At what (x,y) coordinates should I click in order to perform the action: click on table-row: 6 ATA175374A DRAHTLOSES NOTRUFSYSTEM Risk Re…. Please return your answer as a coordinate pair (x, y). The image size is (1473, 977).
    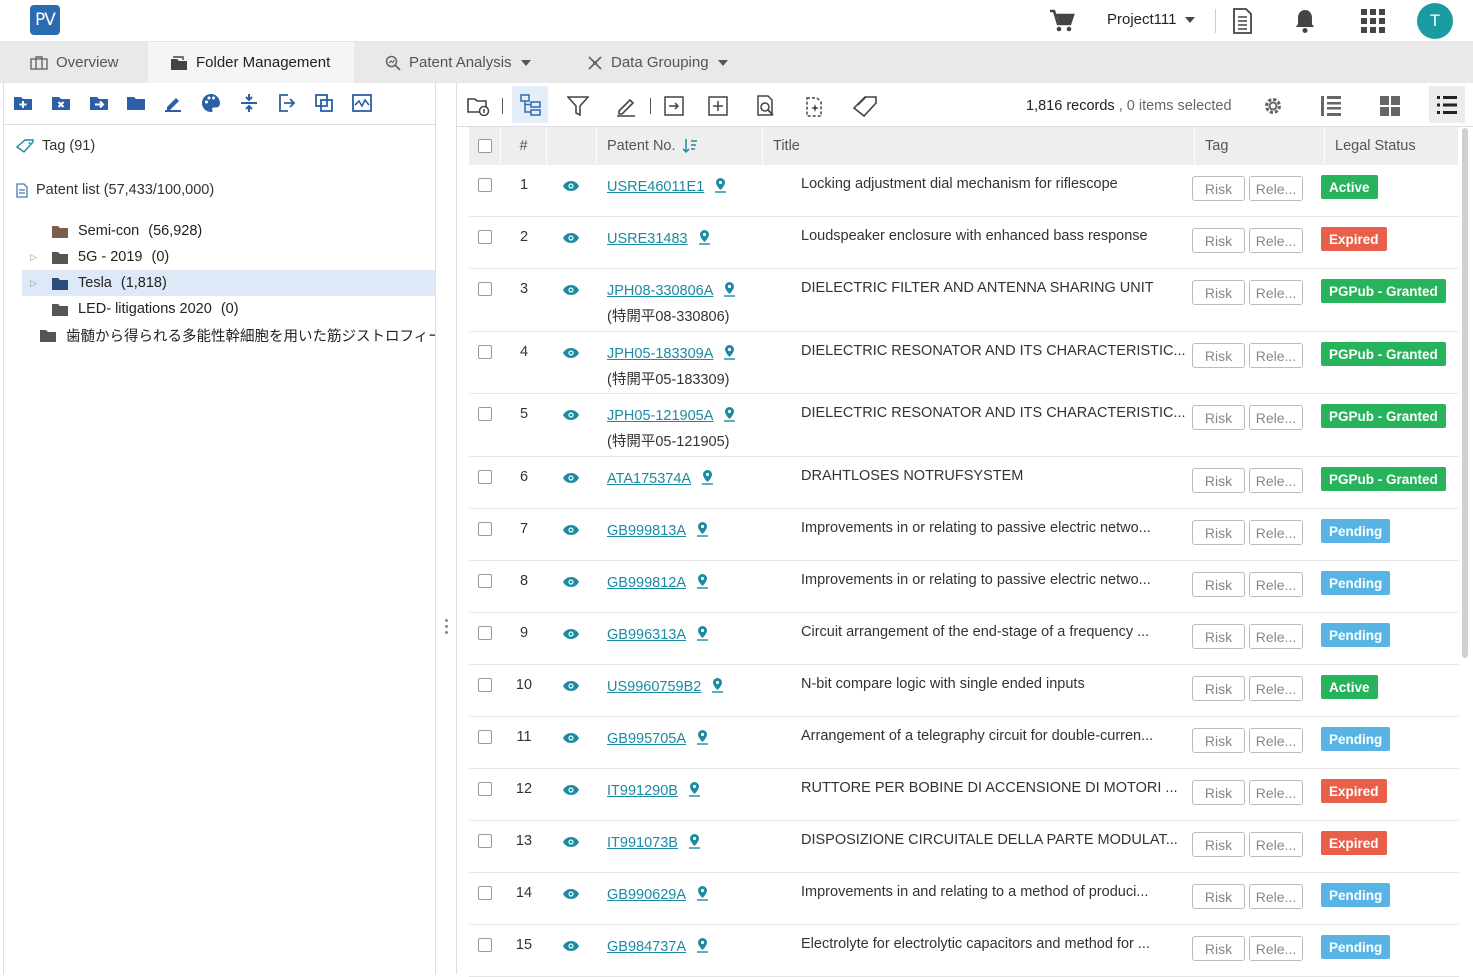
    Looking at the image, I should click on (964, 483).